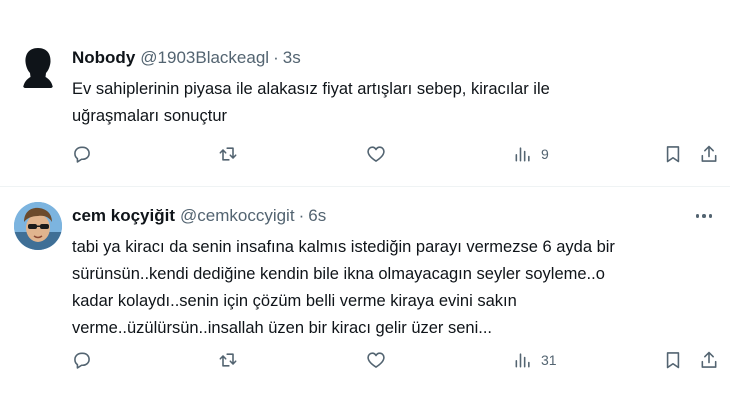 This screenshot has width=730, height=420. Describe the element at coordinates (365, 360) in the screenshot. I see `tweet-actions: 31` at that location.